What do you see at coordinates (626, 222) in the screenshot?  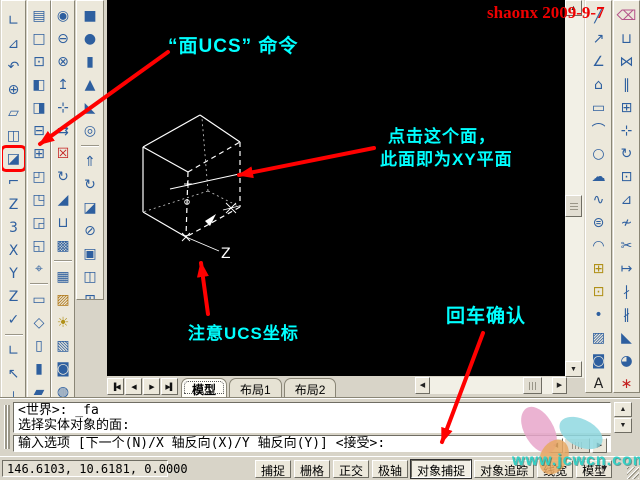 I see `lengthen-icon: ≁` at bounding box center [626, 222].